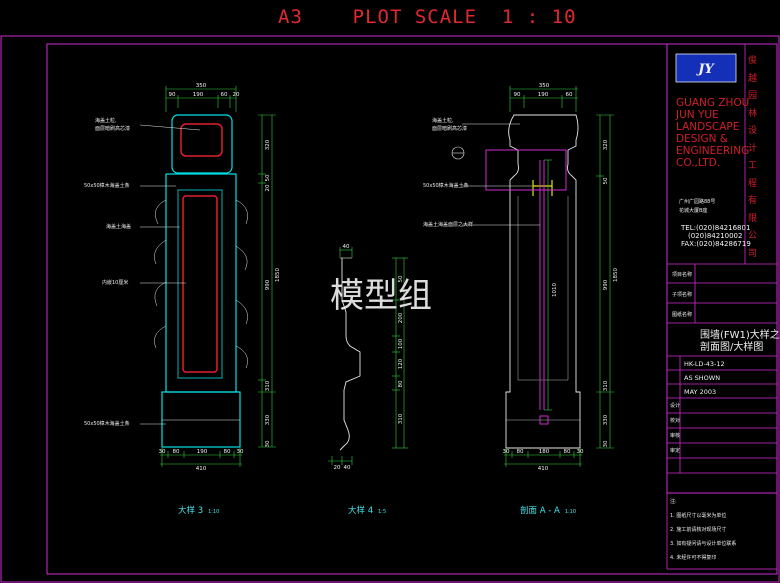 The height and width of the screenshot is (583, 780). I want to click on d3-right-dim: 310, so click(268, 385).